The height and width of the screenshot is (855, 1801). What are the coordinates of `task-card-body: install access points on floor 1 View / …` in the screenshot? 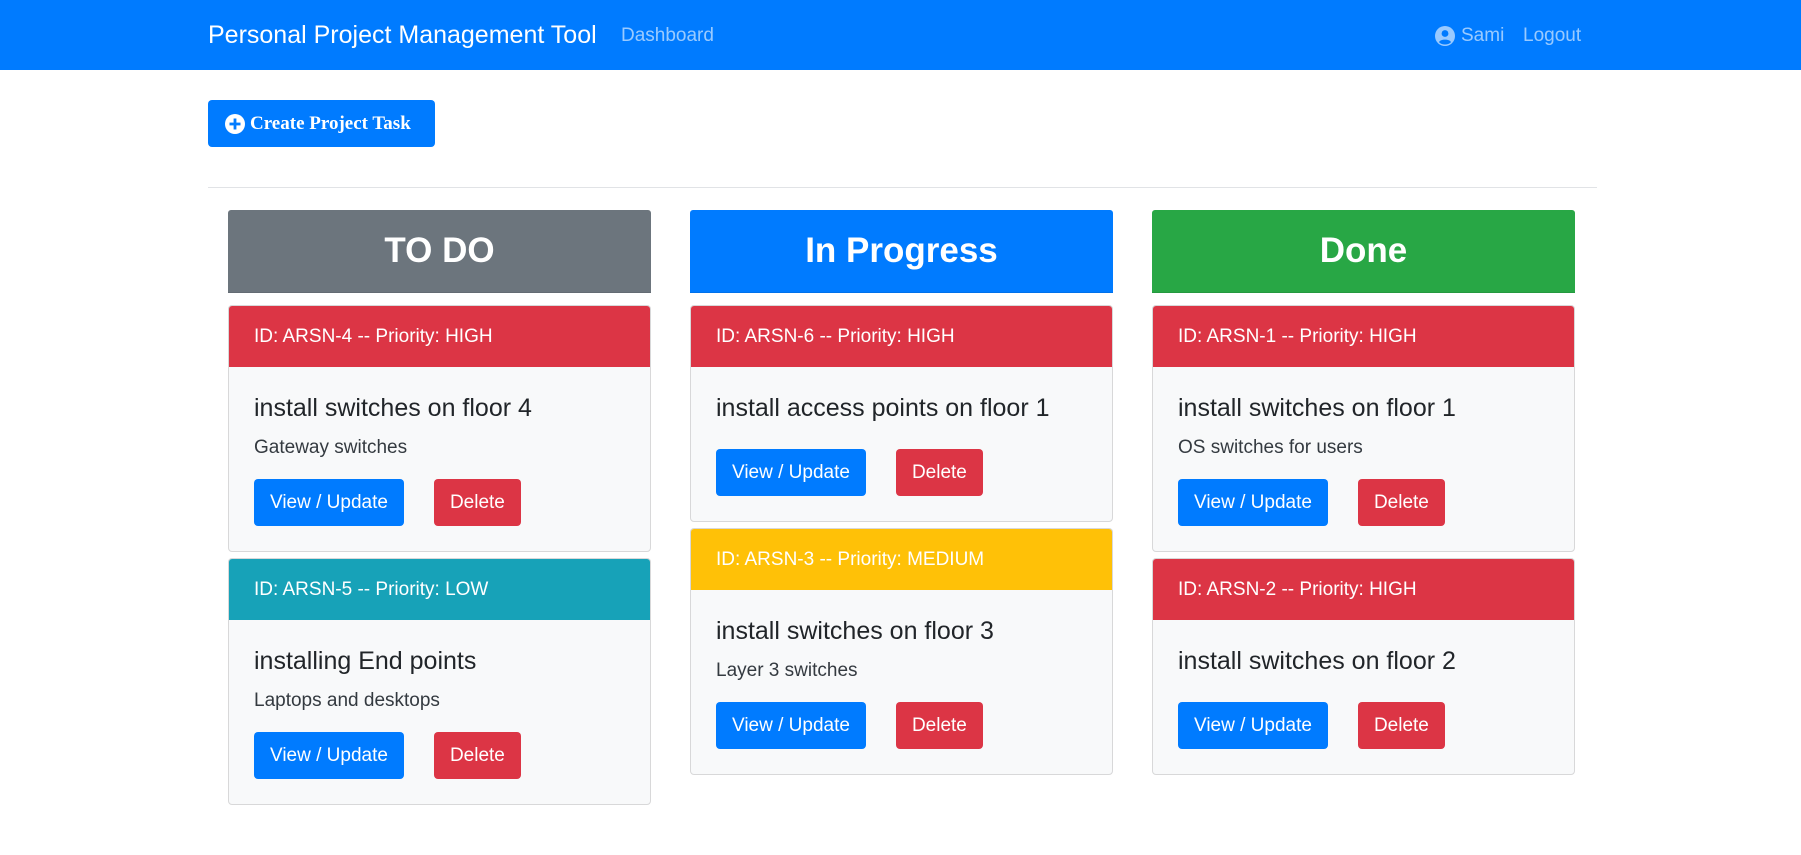 It's located at (901, 444).